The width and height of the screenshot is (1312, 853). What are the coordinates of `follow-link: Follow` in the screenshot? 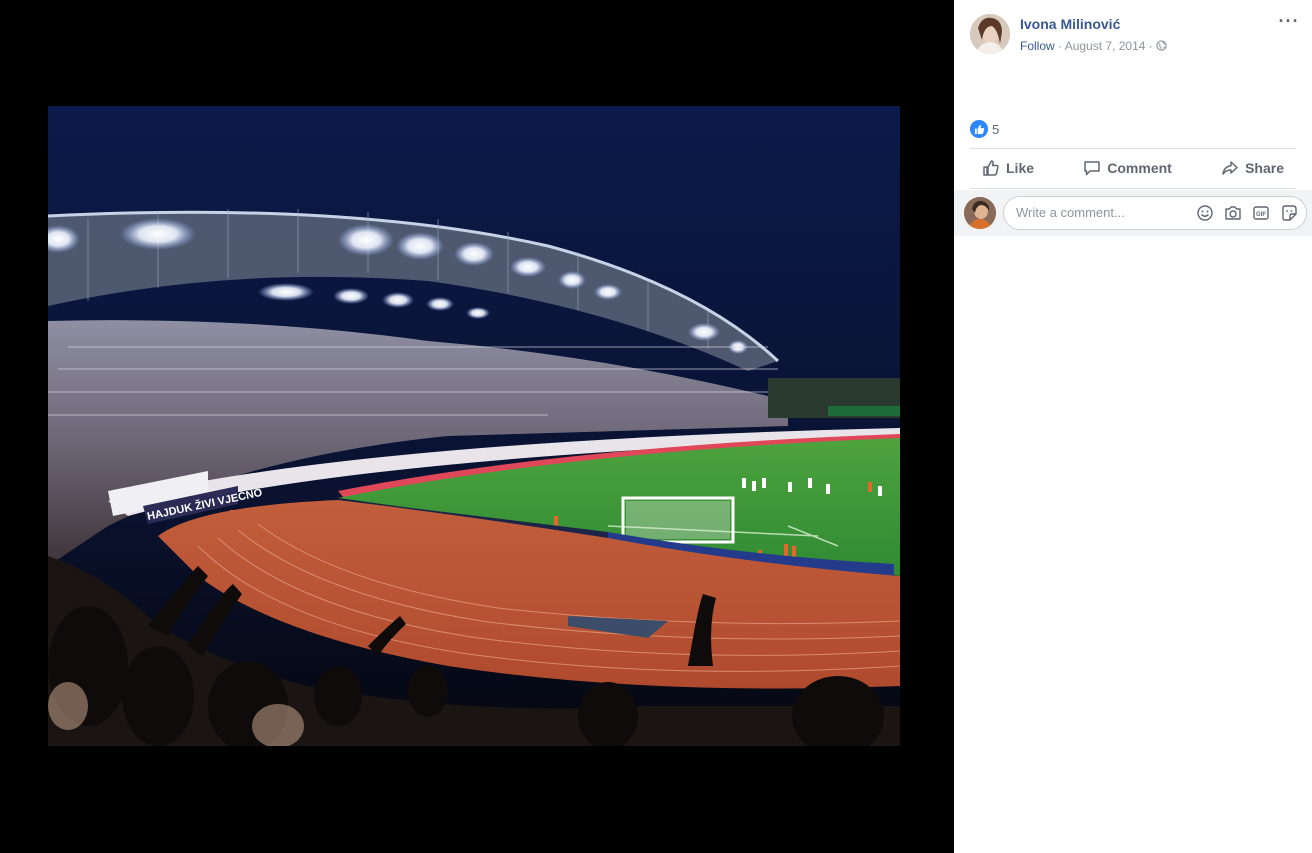 It's located at (1037, 46).